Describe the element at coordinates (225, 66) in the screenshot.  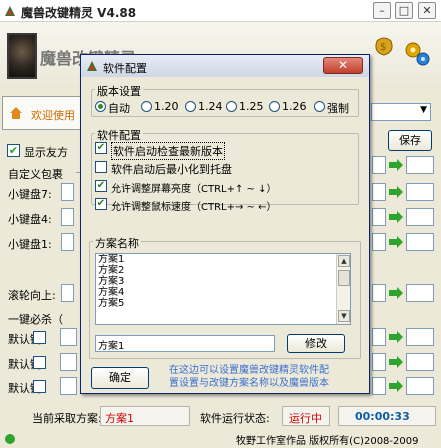
I see `dialog-title-bar: 软件配置 ✕` at that location.